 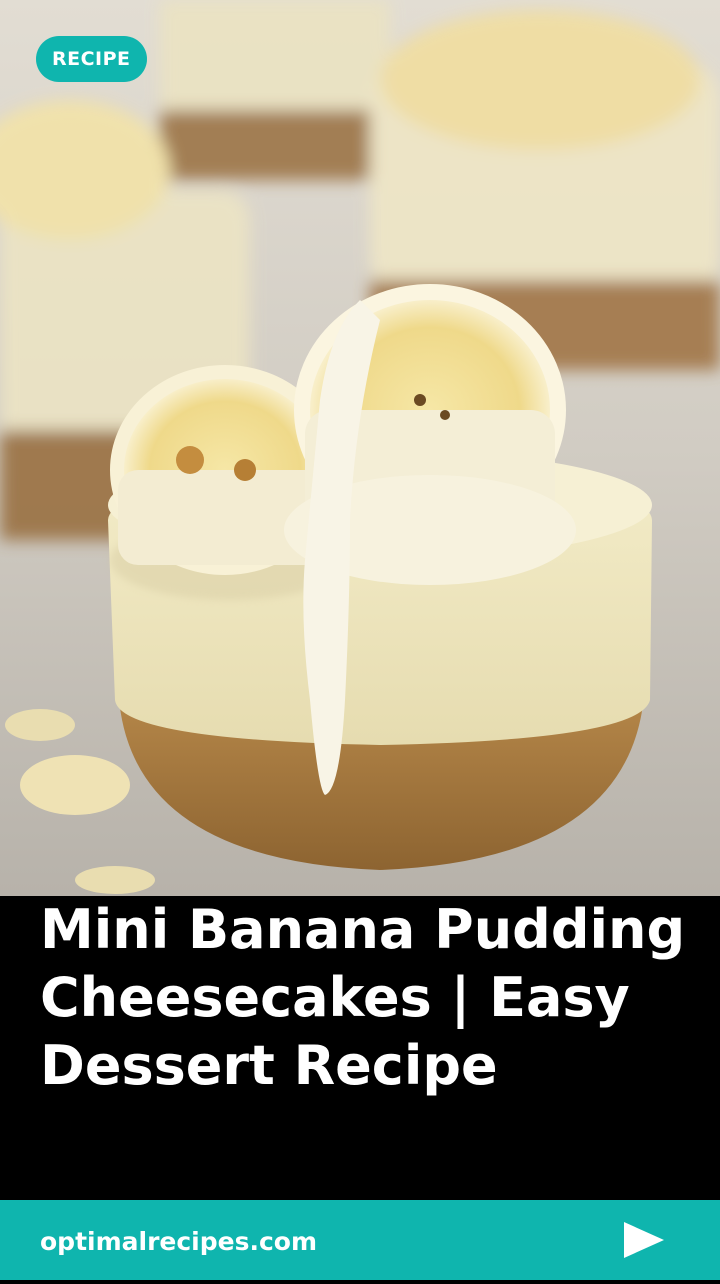 I want to click on footer-bar: optimalrecipes.com, so click(x=360, y=1240).